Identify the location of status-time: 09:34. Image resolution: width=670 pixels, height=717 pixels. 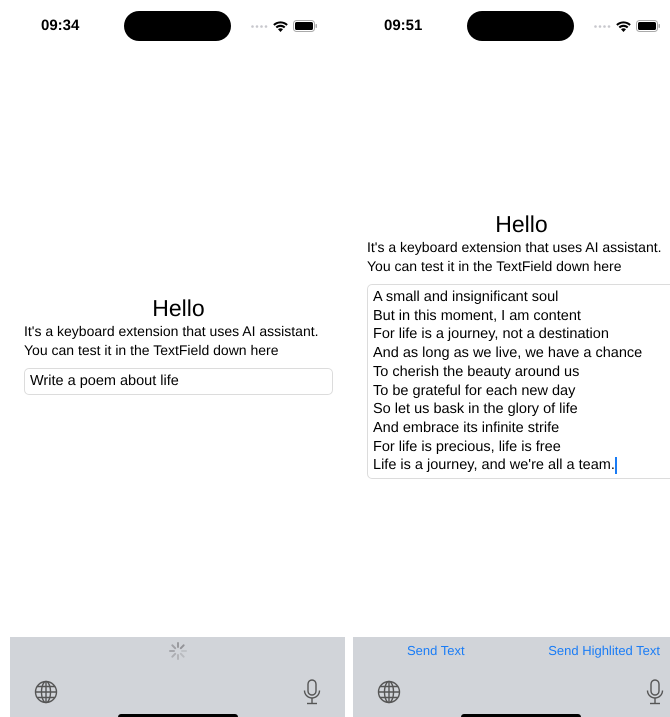
(60, 26).